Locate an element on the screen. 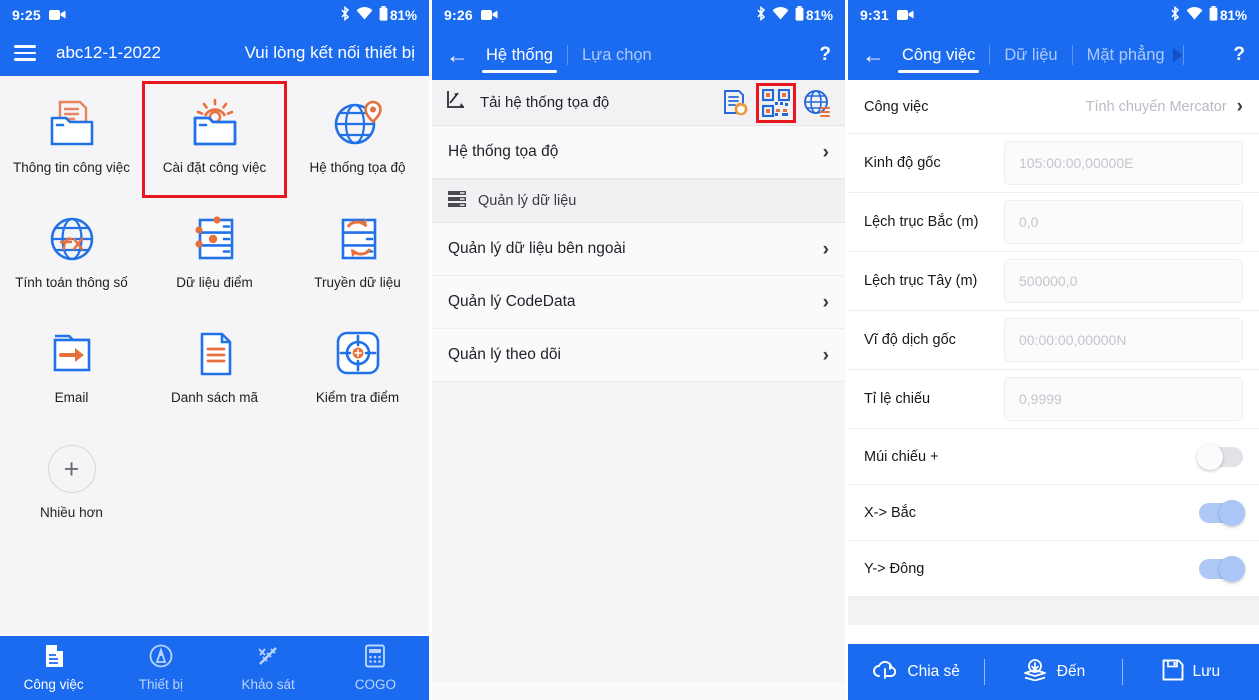 This screenshot has height=700, width=1259. globe-fx-icon is located at coordinates (72, 239).